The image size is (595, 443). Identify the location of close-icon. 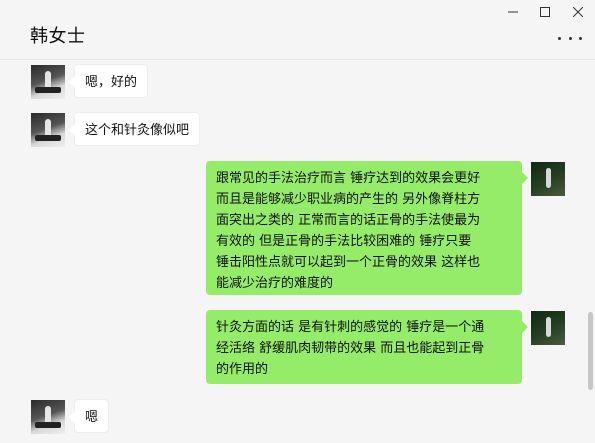
(578, 12).